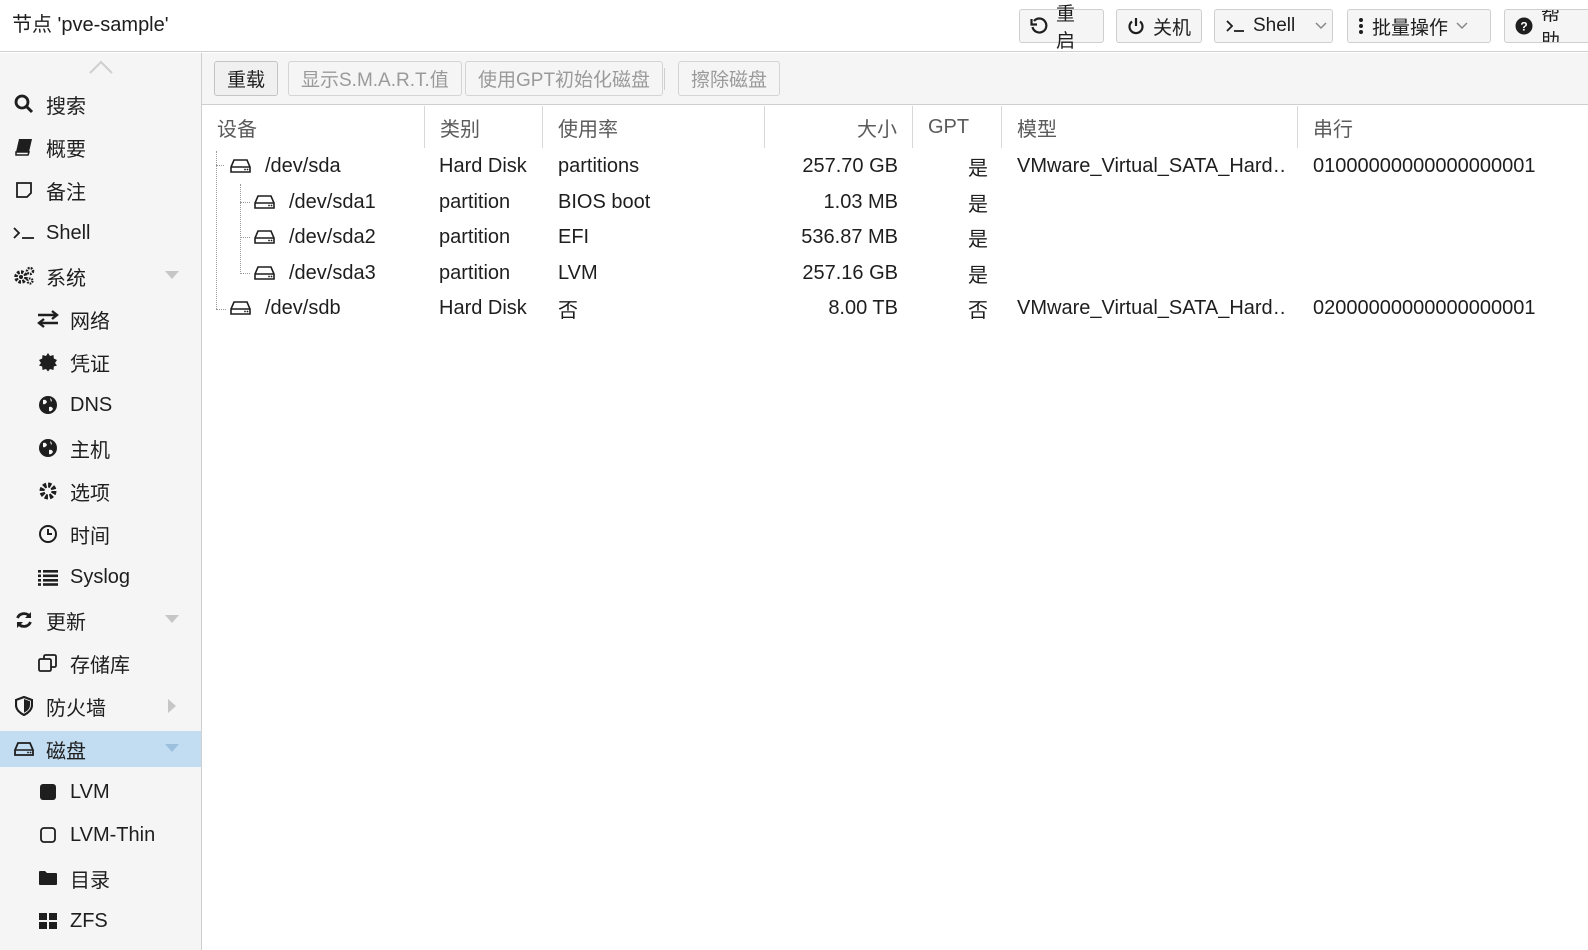 Image resolution: width=1588 pixels, height=950 pixels. I want to click on folder-icon, so click(48, 878).